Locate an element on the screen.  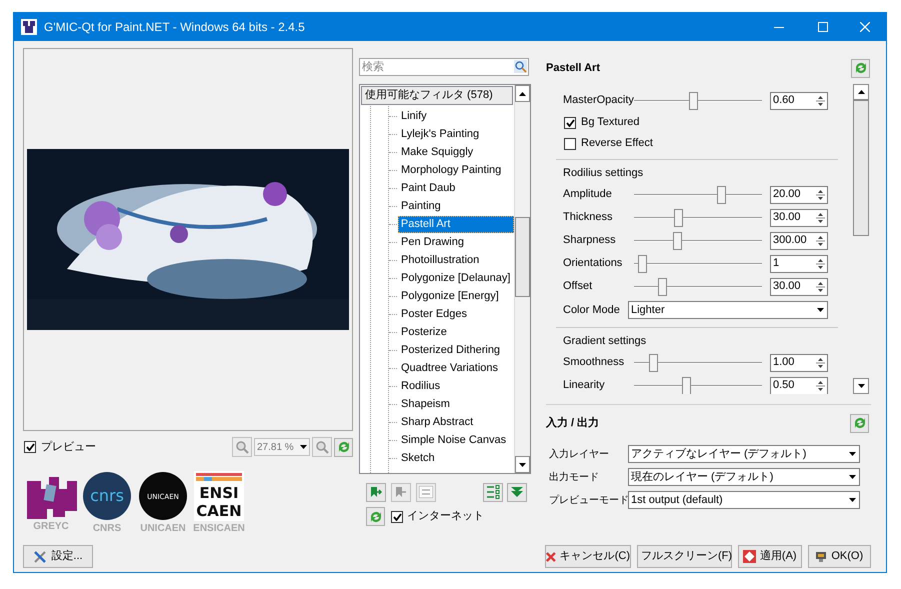
field-label: 入力レイヤー is located at coordinates (579, 455).